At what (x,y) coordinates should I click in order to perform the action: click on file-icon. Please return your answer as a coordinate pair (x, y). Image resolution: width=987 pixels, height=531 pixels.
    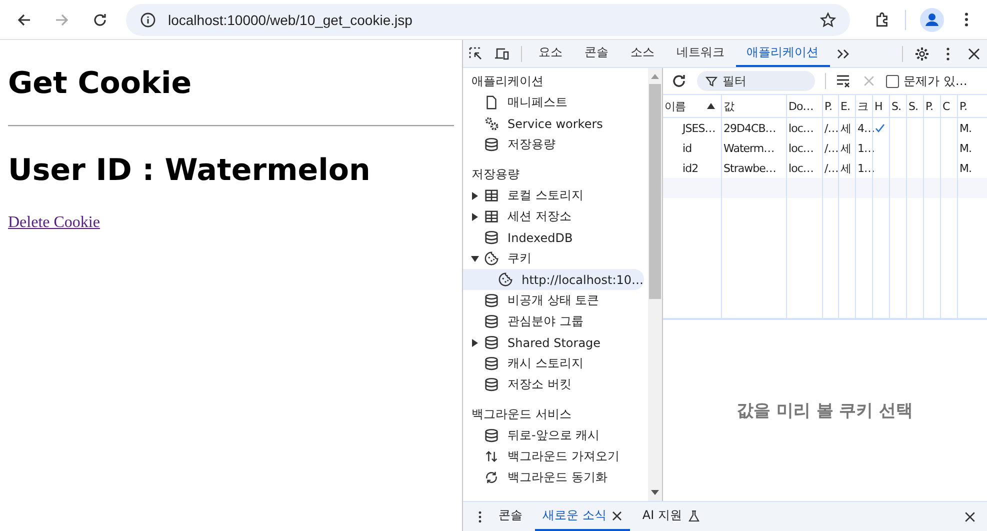
    Looking at the image, I should click on (491, 102).